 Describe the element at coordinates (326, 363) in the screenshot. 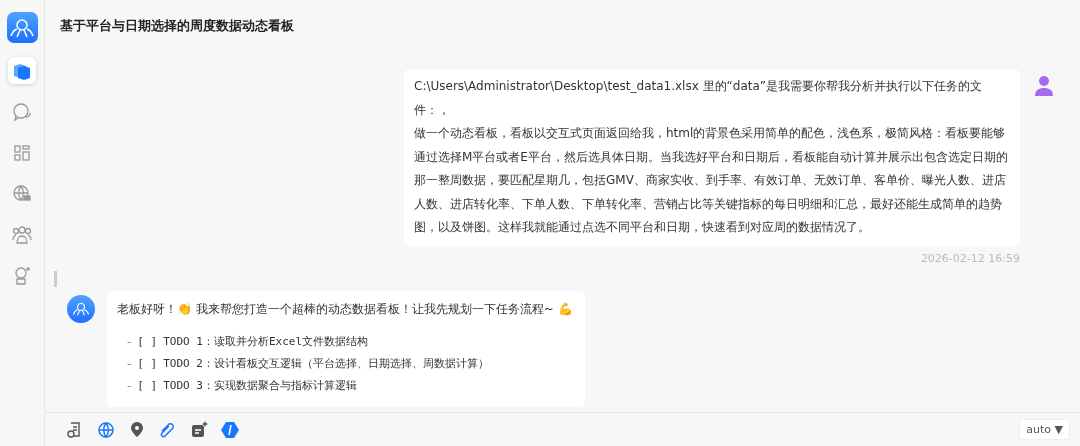

I see `todo-text: TODO 2：设计看板交互逻辑（平台选择、日期选择、周数据计算）` at that location.